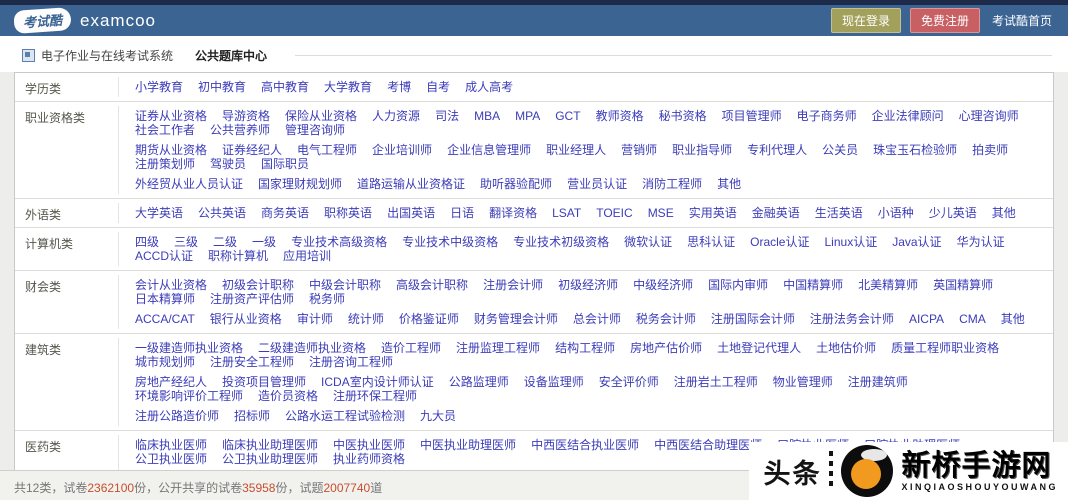 This screenshot has height=500, width=1068. What do you see at coordinates (713, 213) in the screenshot?
I see `category-link: 实用英语` at bounding box center [713, 213].